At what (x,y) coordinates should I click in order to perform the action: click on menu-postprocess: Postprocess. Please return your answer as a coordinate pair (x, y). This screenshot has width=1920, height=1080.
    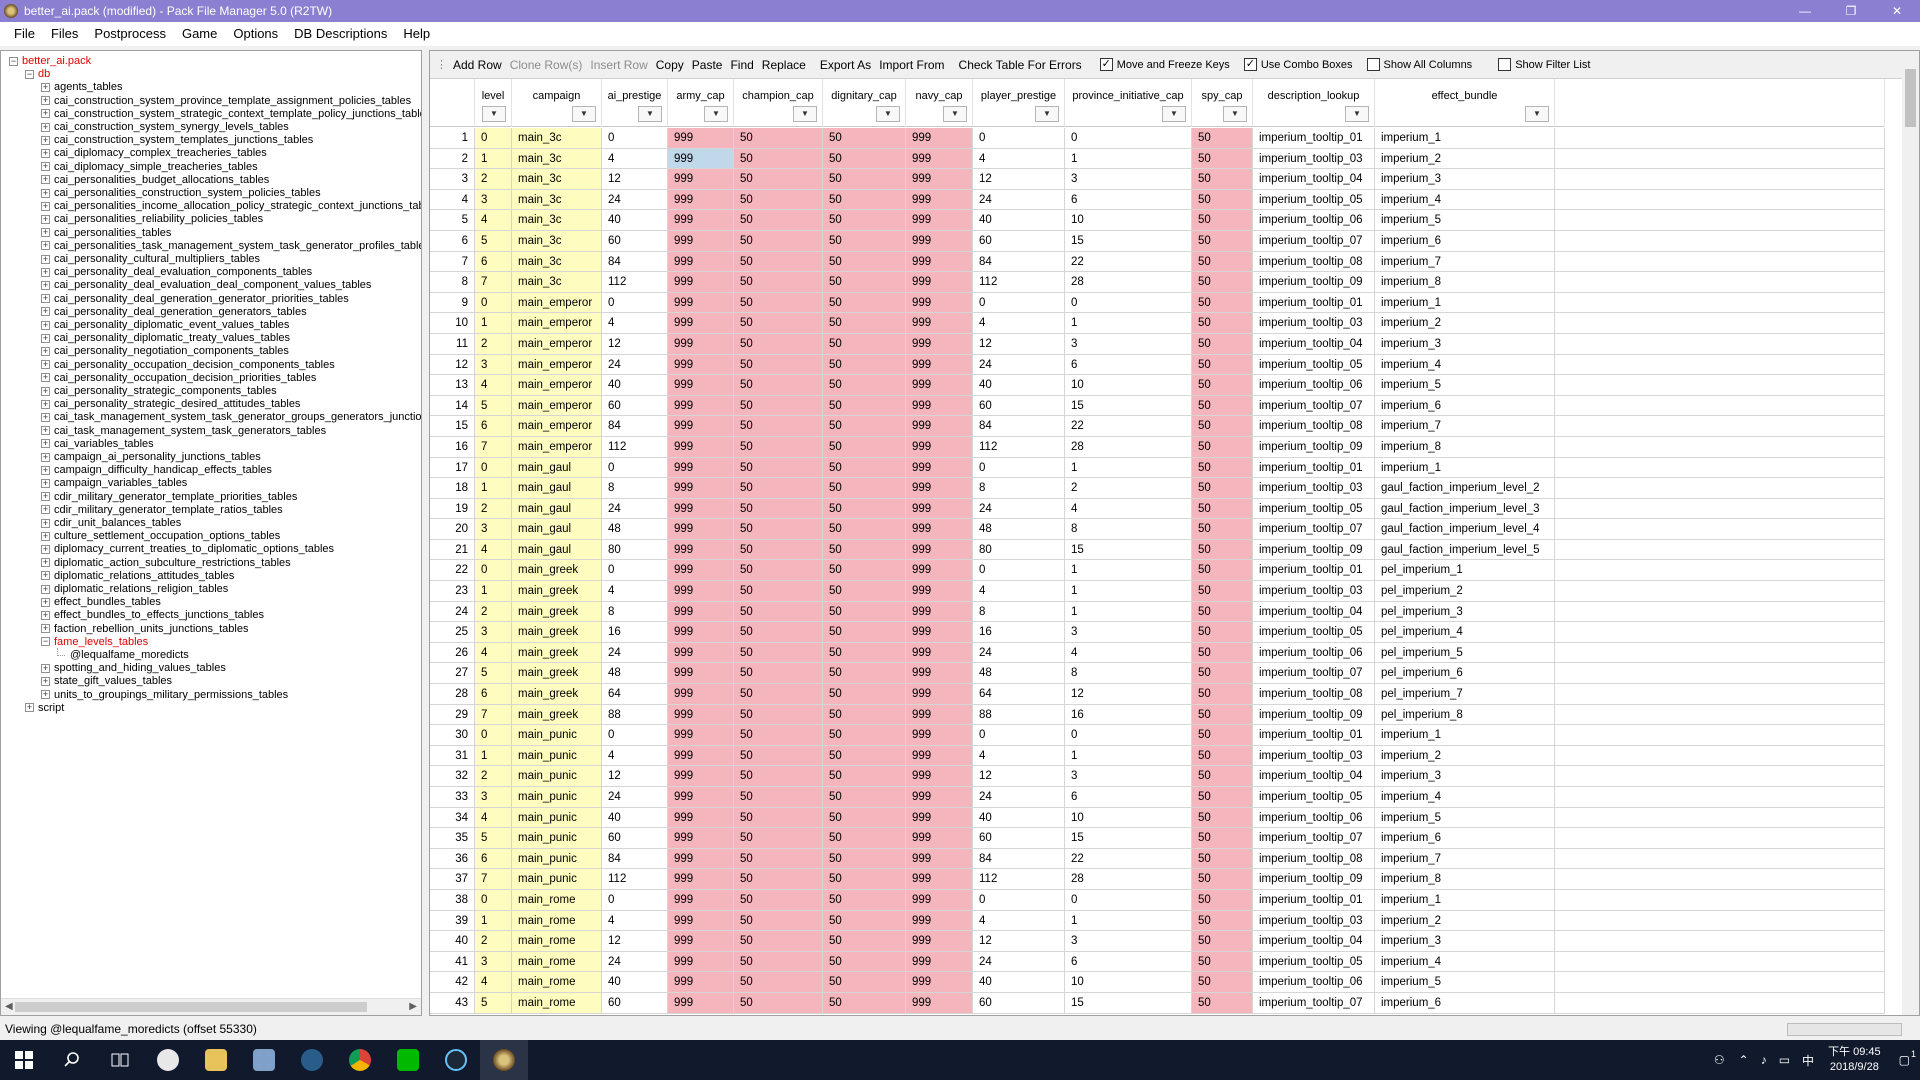
    Looking at the image, I should click on (130, 34).